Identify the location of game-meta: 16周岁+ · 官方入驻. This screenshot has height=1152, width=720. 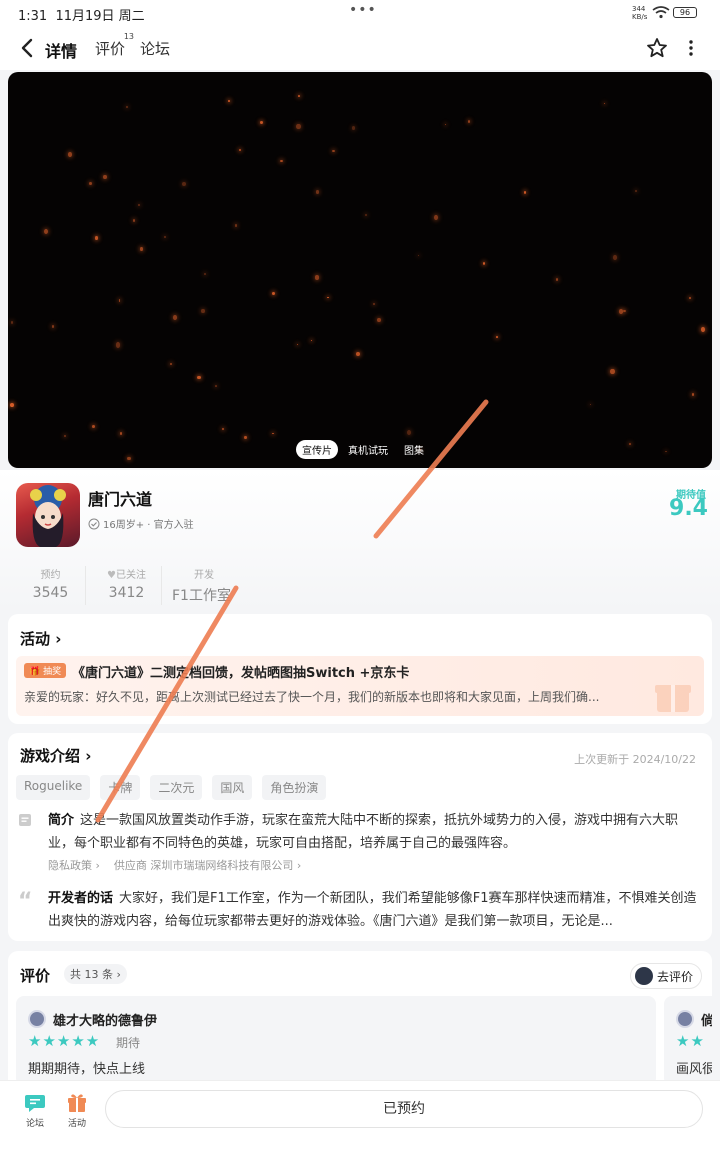
(141, 523).